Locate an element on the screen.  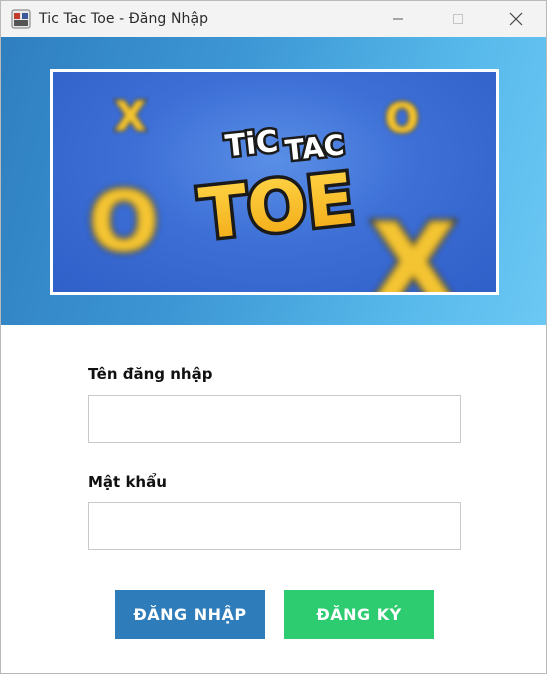
maximize-icon is located at coordinates (458, 19).